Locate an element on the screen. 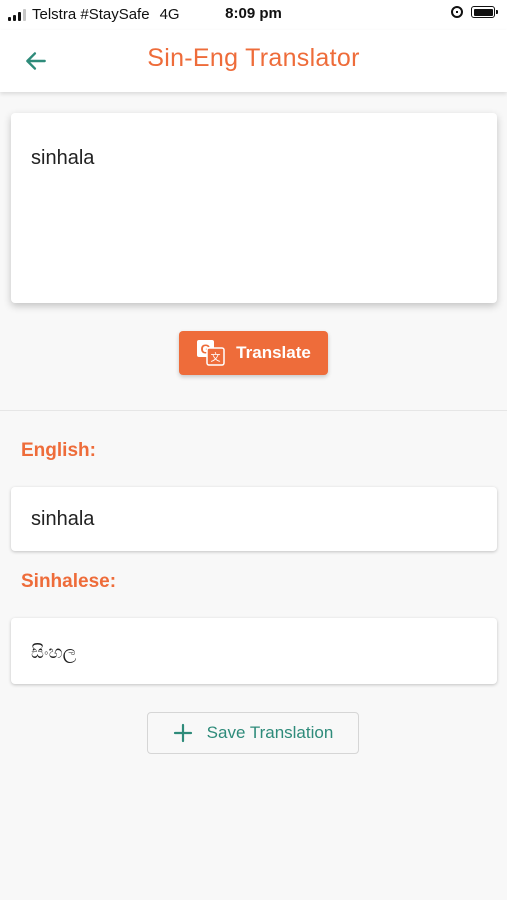 Image resolution: width=507 pixels, height=900 pixels. sinhalese-result-card: සිංහල is located at coordinates (254, 651).